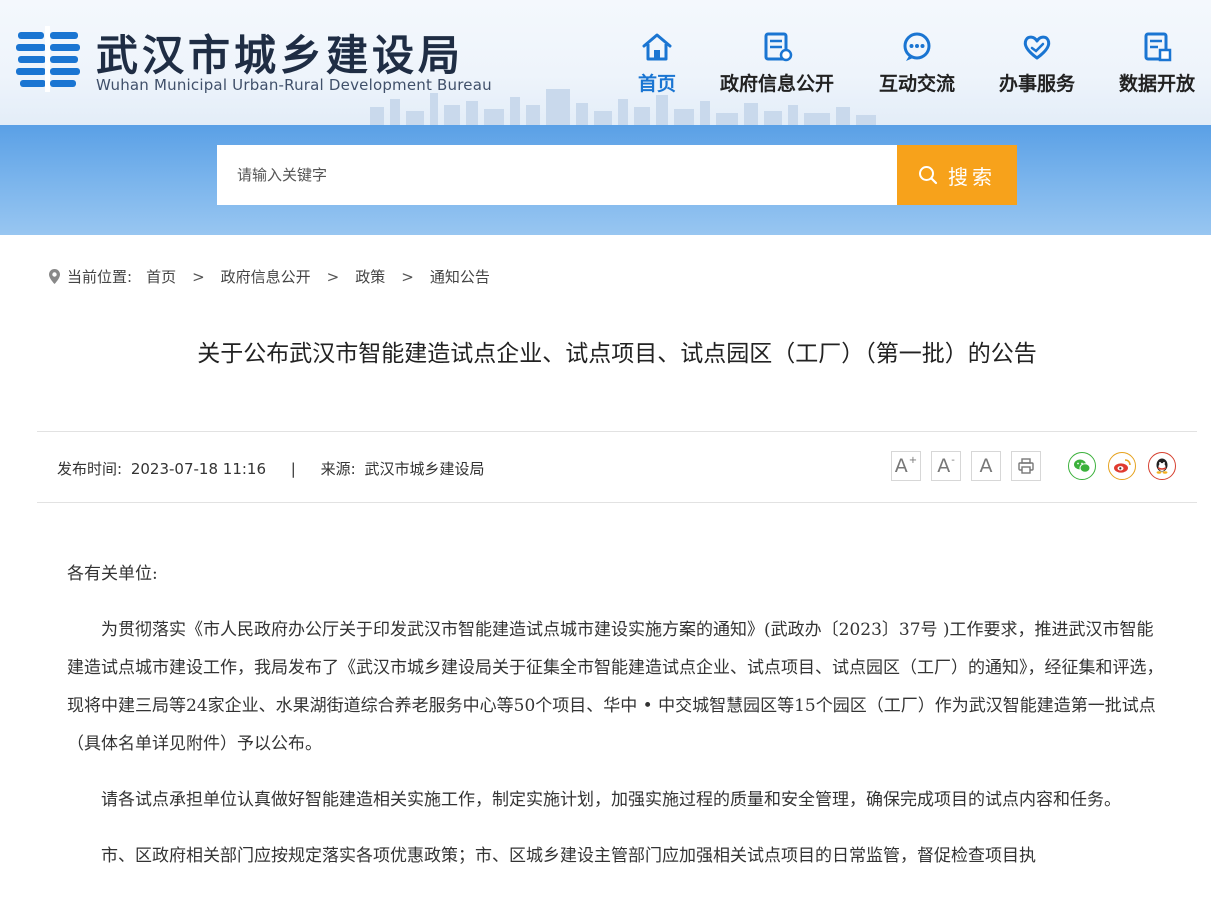 The width and height of the screenshot is (1211, 913). What do you see at coordinates (48, 59) in the screenshot?
I see `bureau-logo-icon` at bounding box center [48, 59].